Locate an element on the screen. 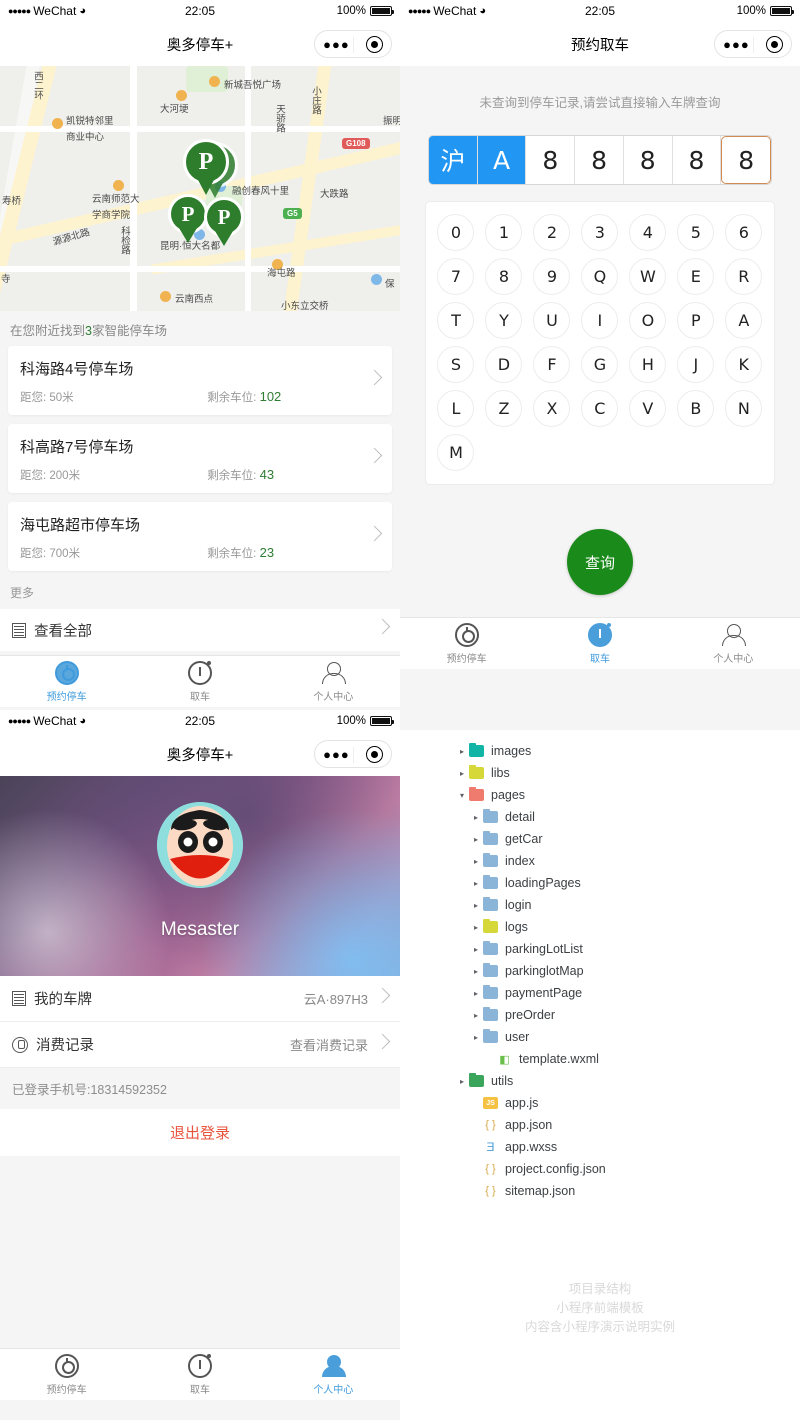 Image resolution: width=800 pixels, height=1420 pixels. key-1: 1 is located at coordinates (504, 232).